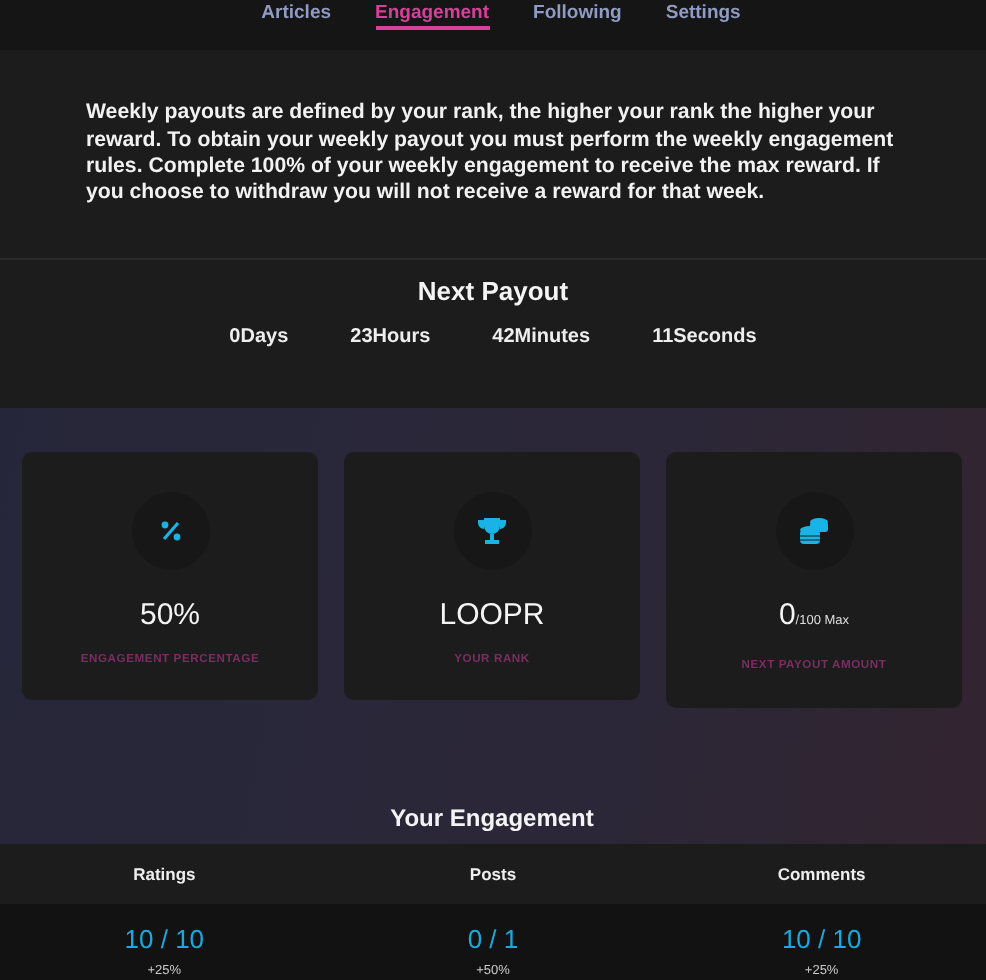 The height and width of the screenshot is (980, 986). What do you see at coordinates (296, 16) in the screenshot?
I see `nav-tab: Articles` at bounding box center [296, 16].